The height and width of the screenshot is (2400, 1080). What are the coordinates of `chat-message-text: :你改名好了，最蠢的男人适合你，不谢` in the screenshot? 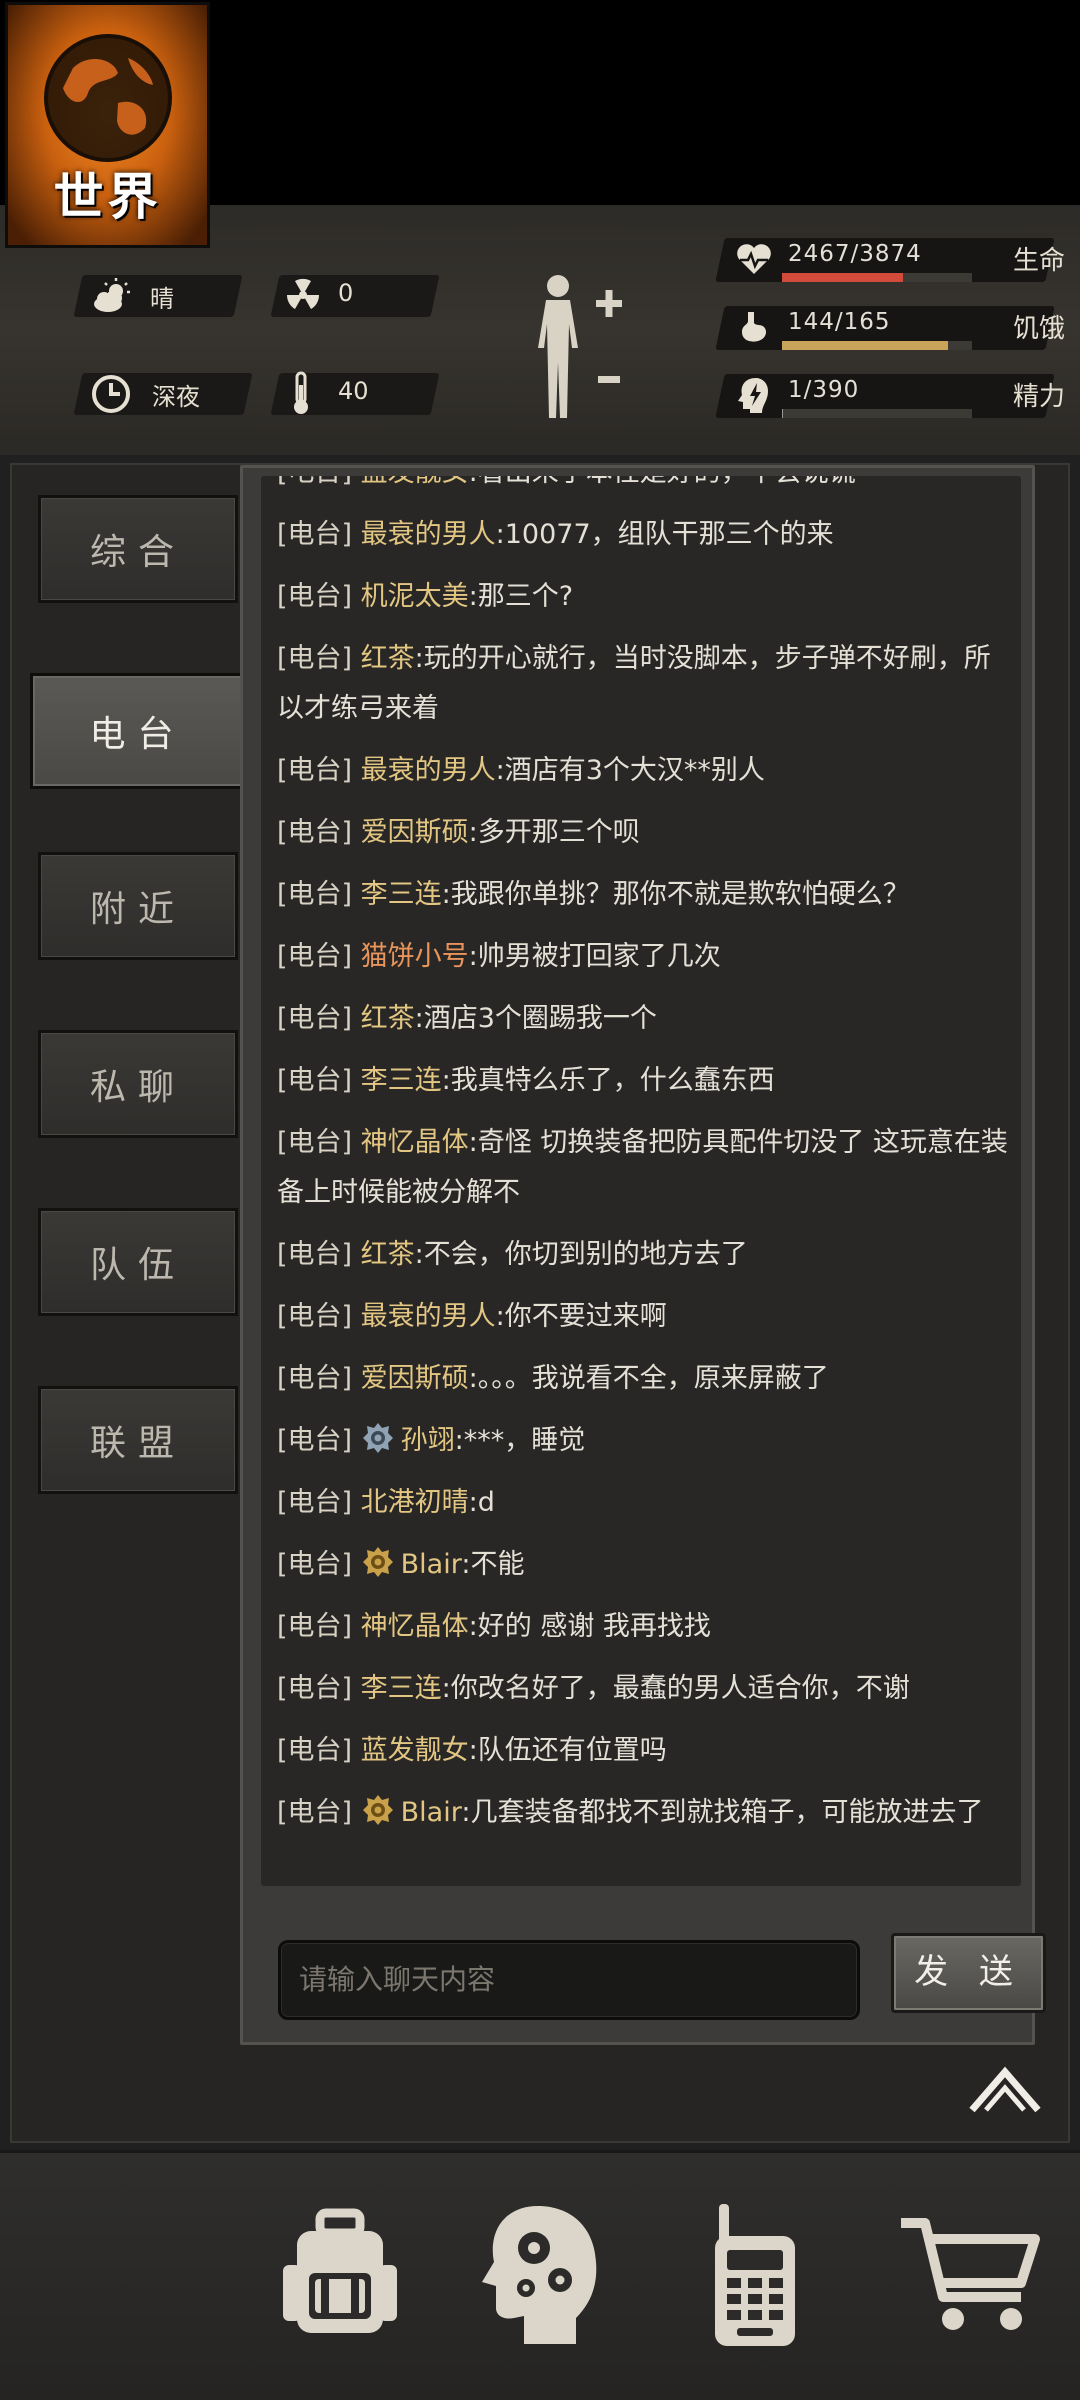 It's located at (675, 1688).